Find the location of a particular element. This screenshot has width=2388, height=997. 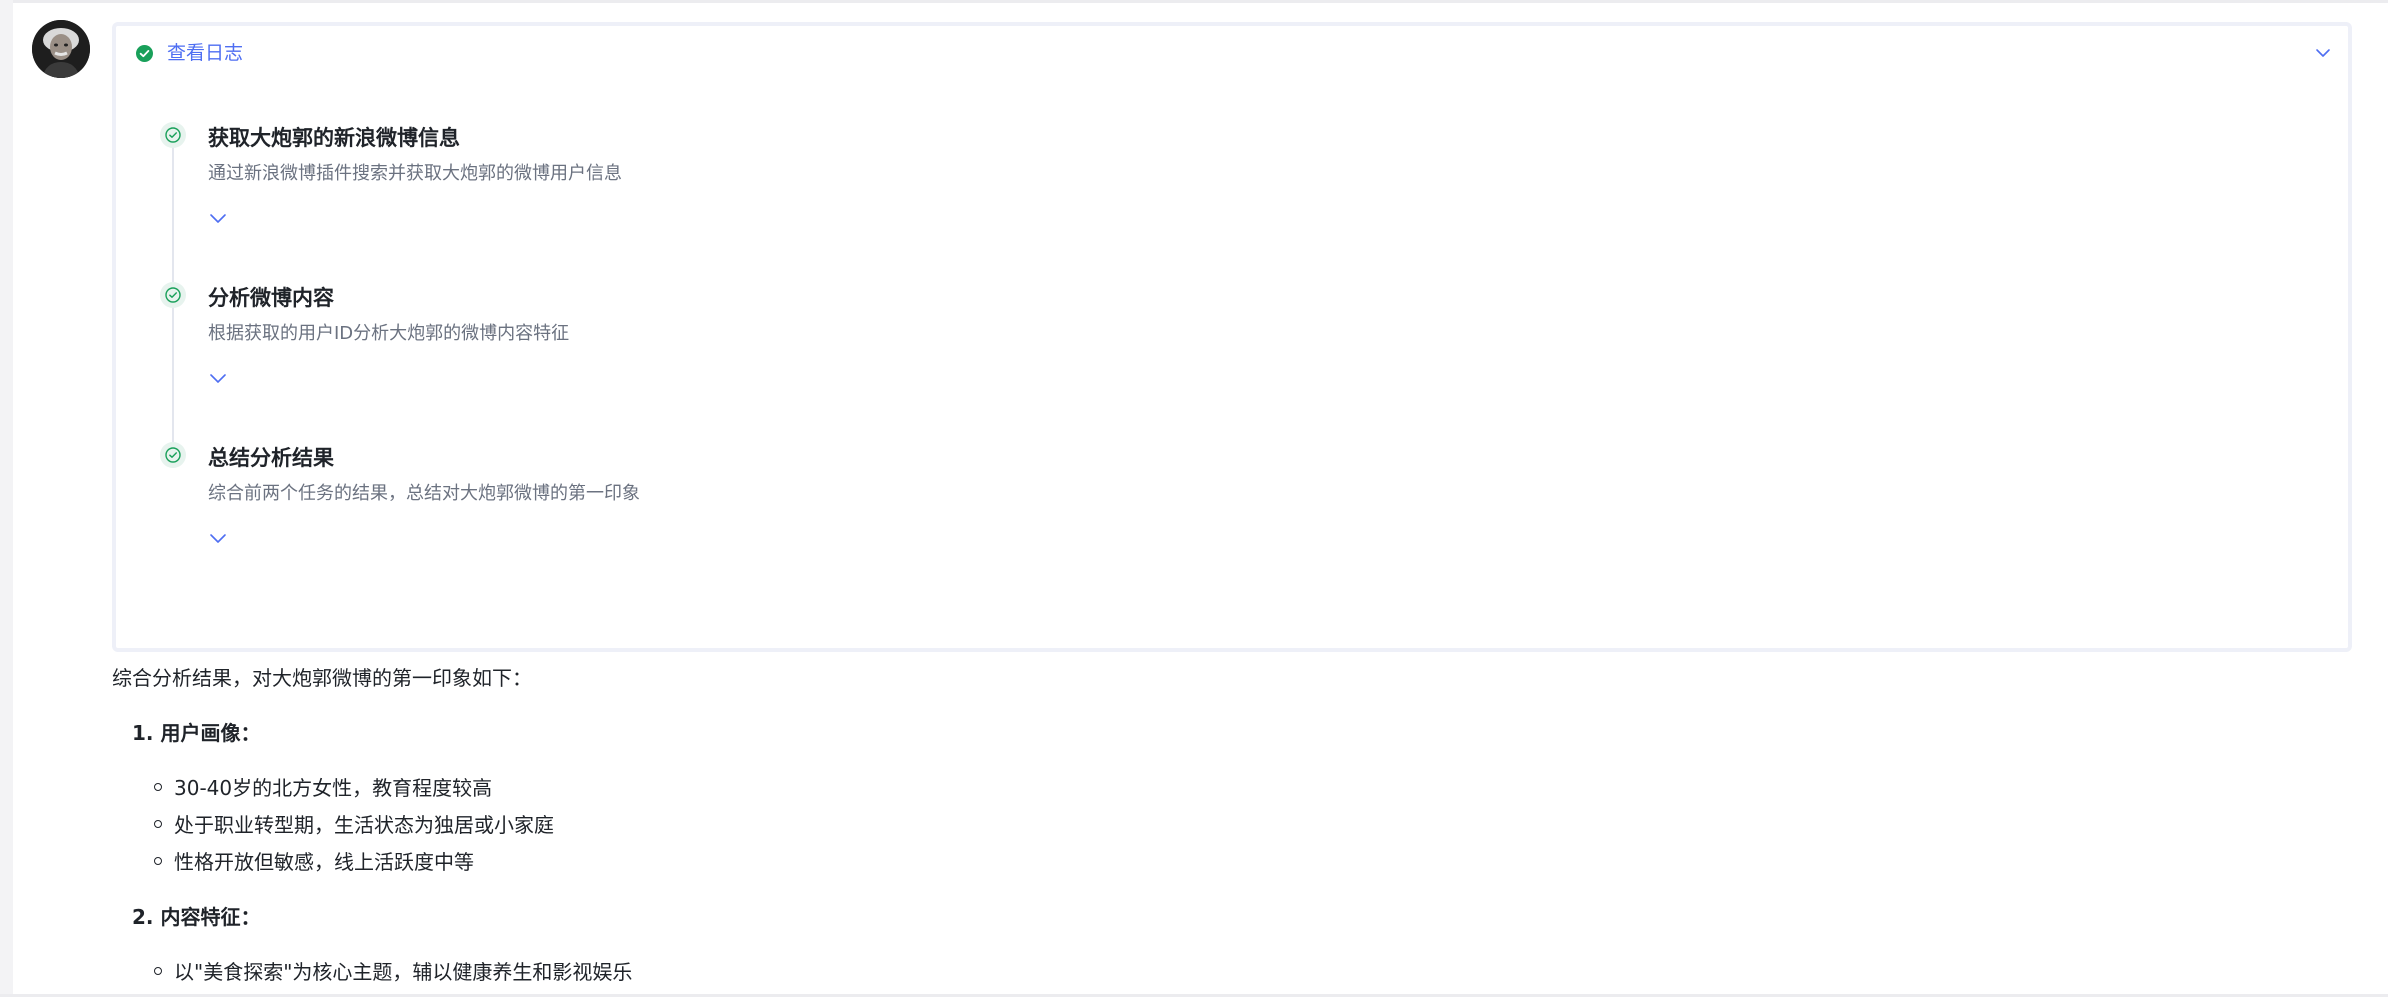

step-description: 根据获取的用户ID分析大炮郭的微博内容特征 is located at coordinates (389, 333).